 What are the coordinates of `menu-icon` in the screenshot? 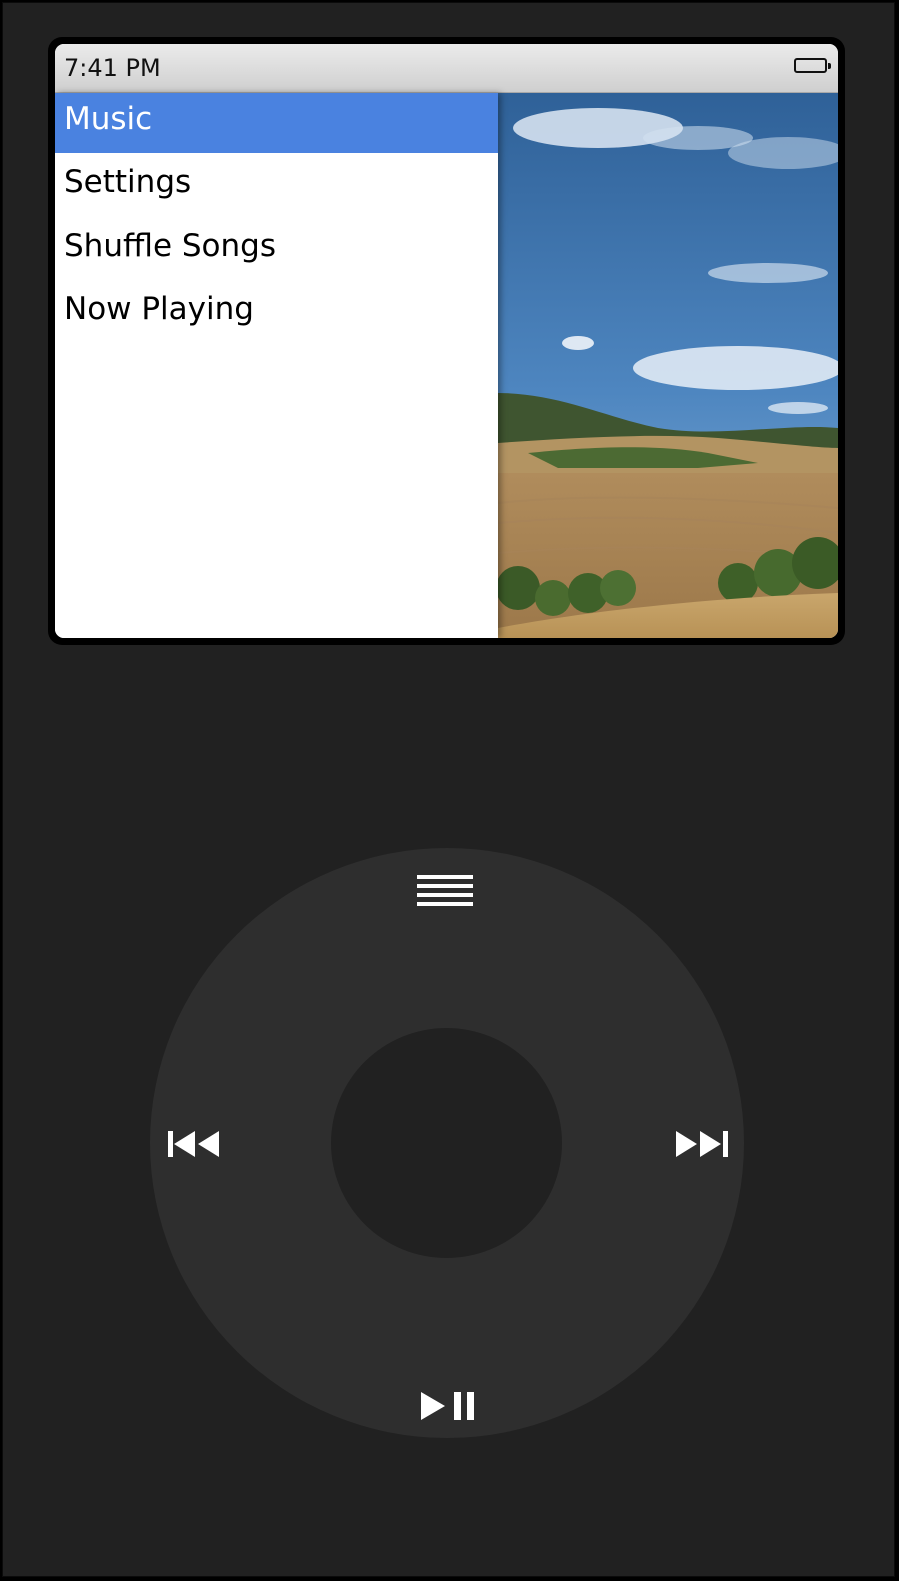 It's located at (445, 890).